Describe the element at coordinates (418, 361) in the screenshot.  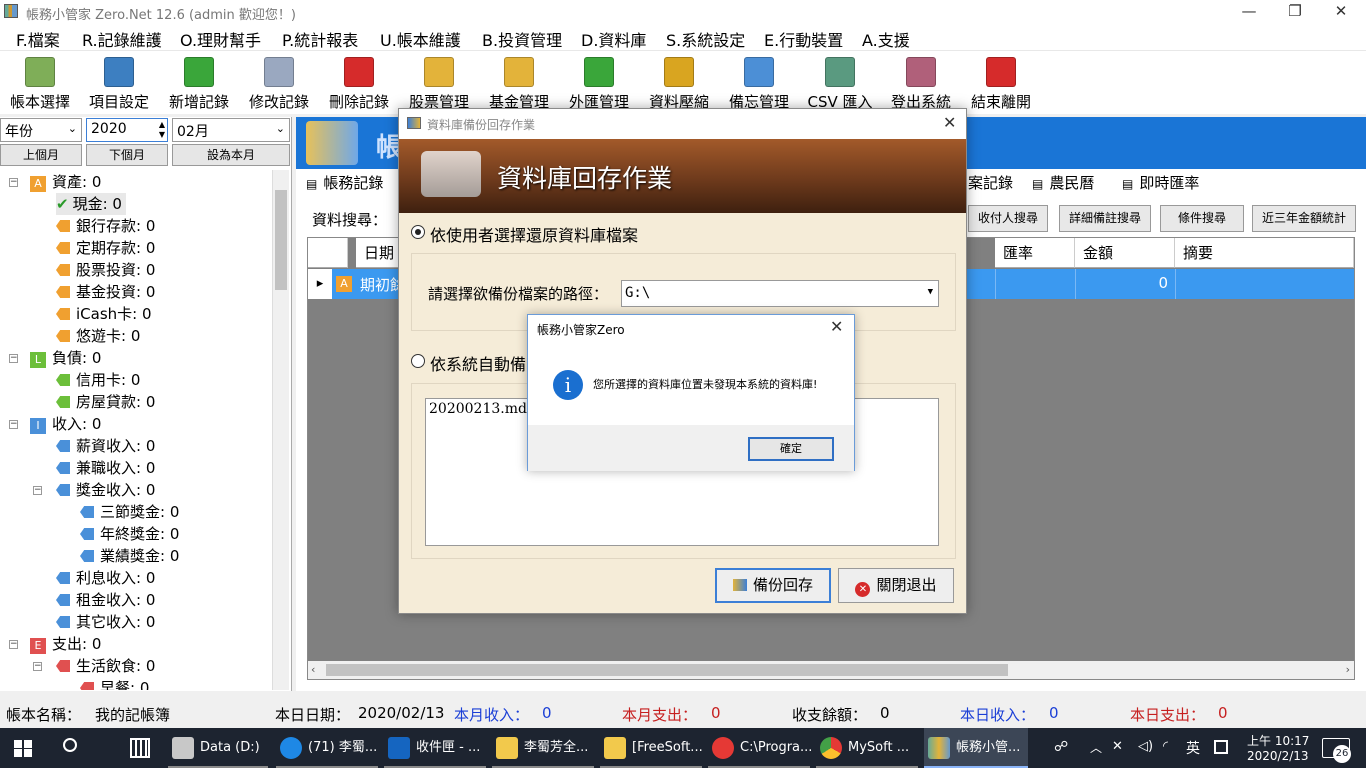
I see `radio-auto-backup` at that location.